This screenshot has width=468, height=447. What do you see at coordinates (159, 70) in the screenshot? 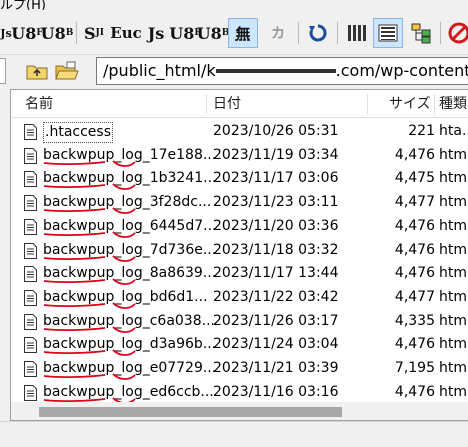
I see `path-prefix-text: /public_html/k` at bounding box center [159, 70].